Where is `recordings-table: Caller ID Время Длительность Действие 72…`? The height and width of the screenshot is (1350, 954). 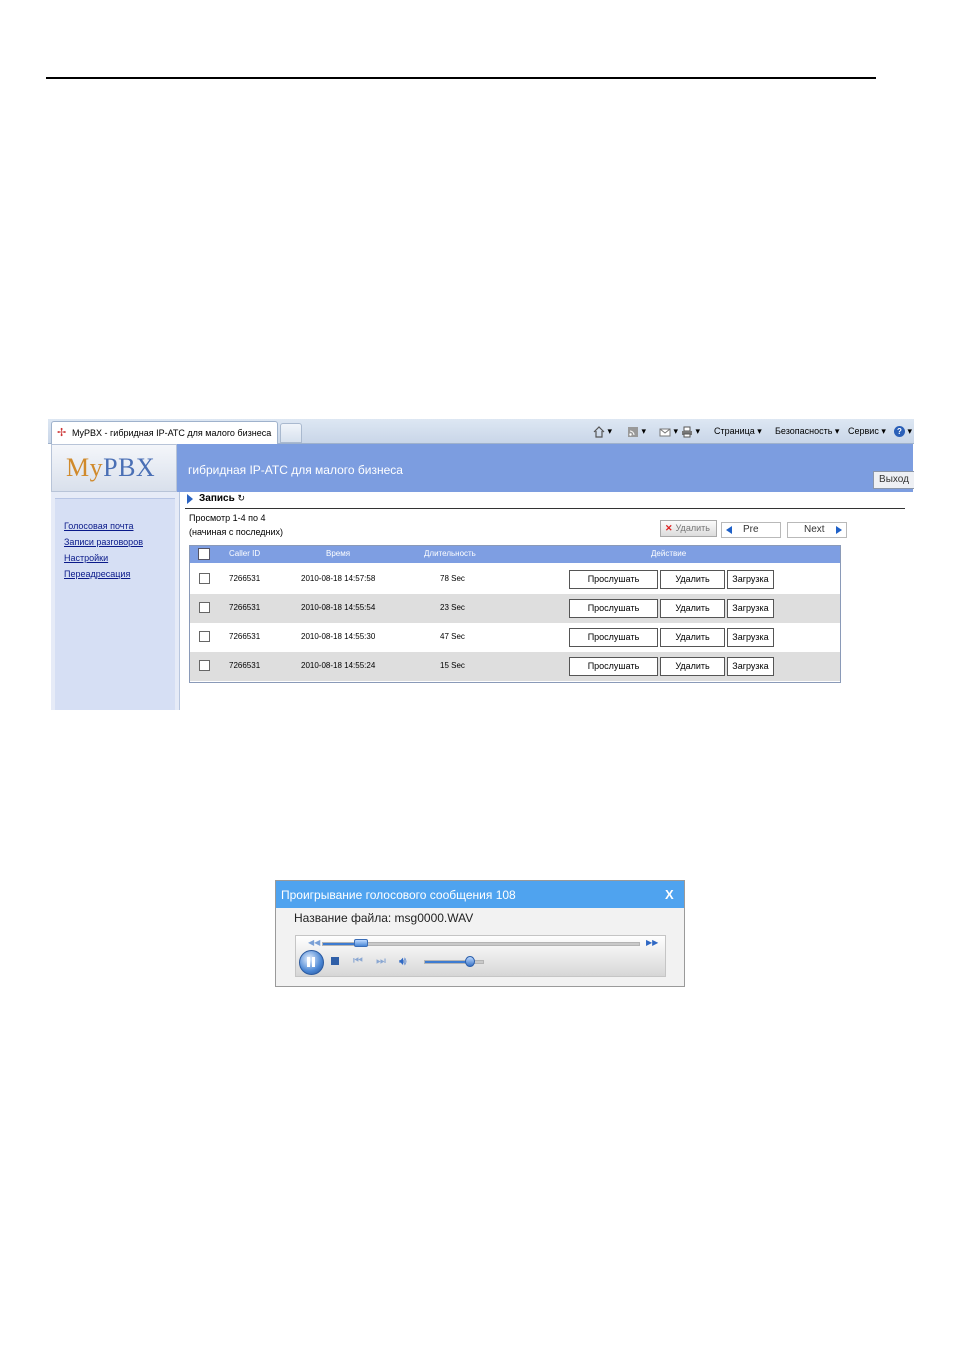
recordings-table: Caller ID Время Длительность Действие 72… is located at coordinates (515, 614).